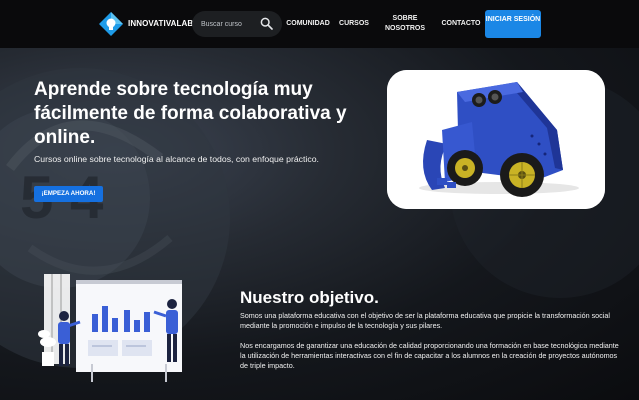  I want to click on nav-link-comunidad: COMUNIDAD, so click(308, 24).